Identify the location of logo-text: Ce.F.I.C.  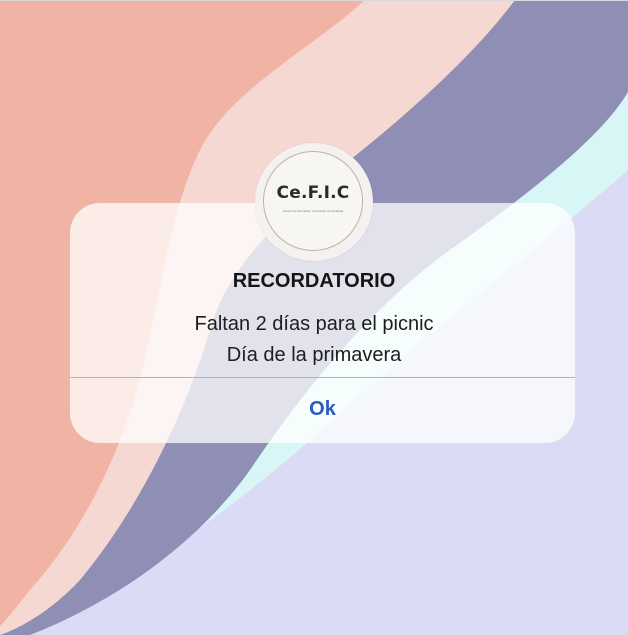
(313, 193).